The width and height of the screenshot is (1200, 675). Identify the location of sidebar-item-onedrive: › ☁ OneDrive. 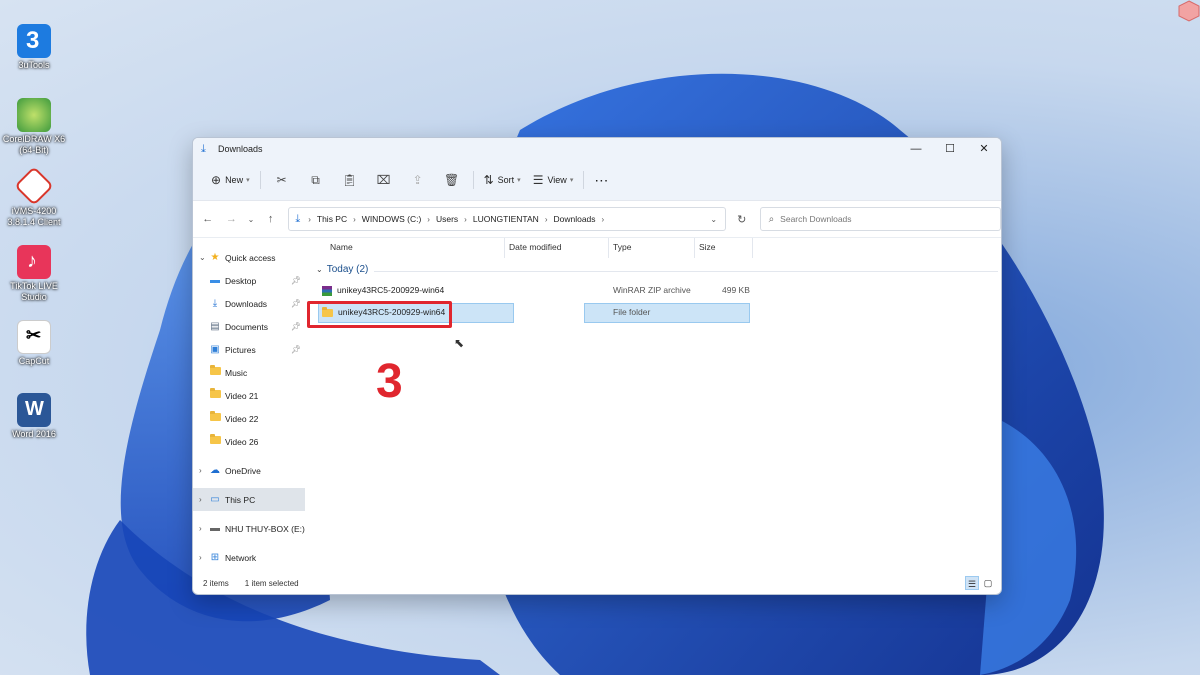
(249, 470).